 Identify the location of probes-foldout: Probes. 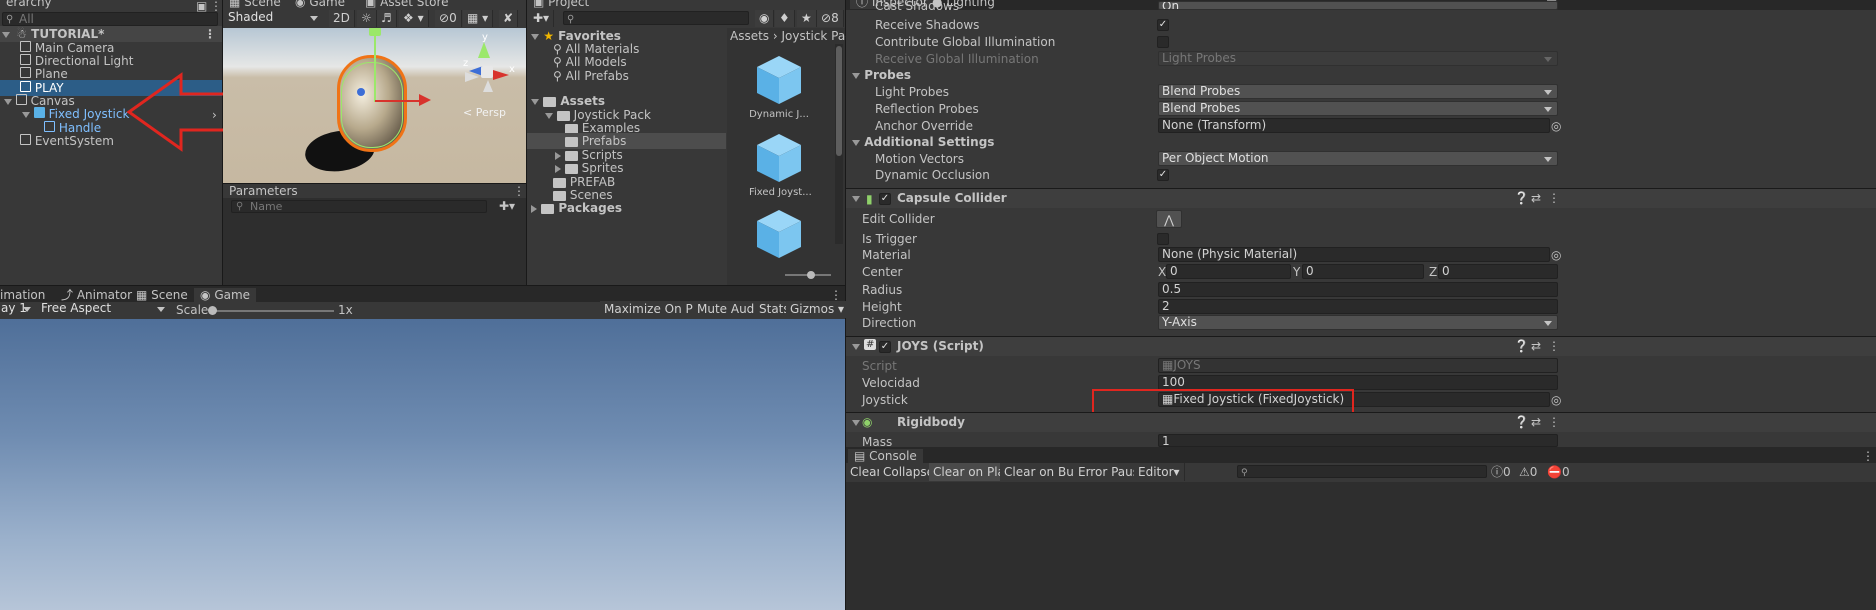
(881, 75).